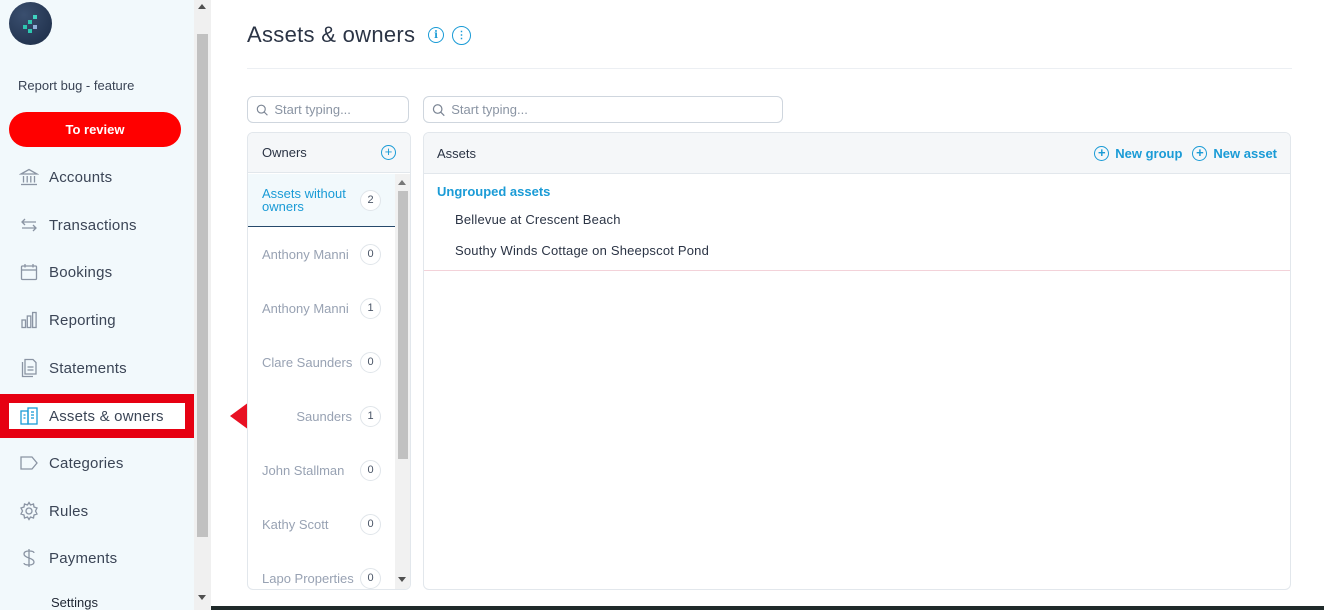 The height and width of the screenshot is (610, 1324). I want to click on sidebar-item-statements: Statements, so click(97, 368).